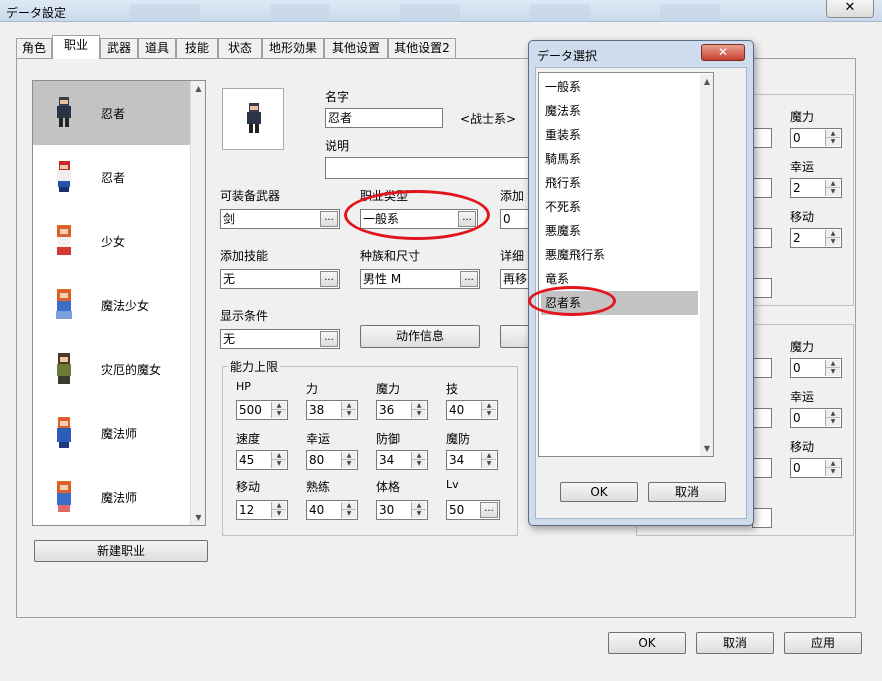  Describe the element at coordinates (157, 48) in the screenshot. I see `tab-item: 道具` at that location.